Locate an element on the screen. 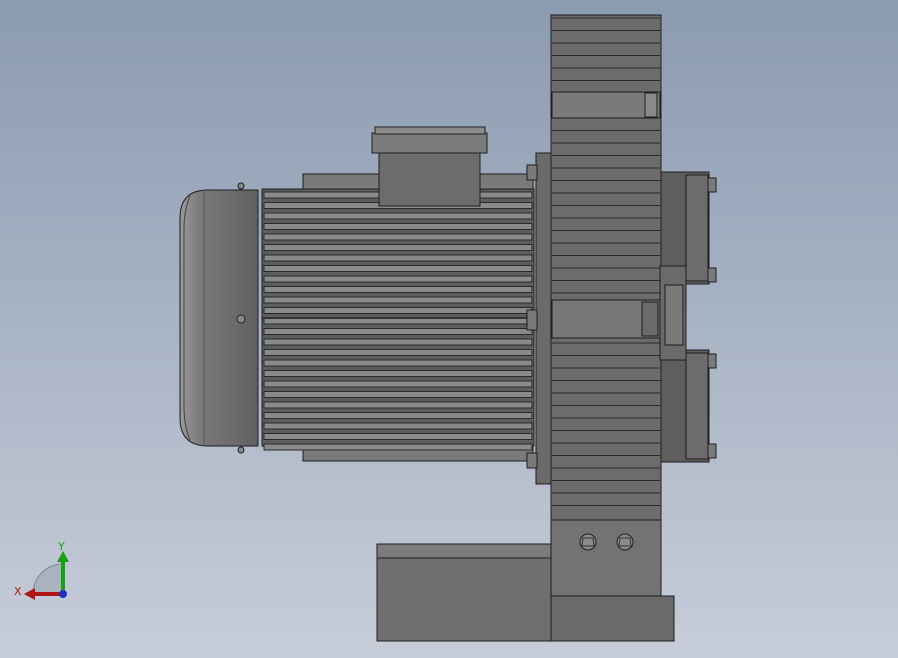  motor-end-cap is located at coordinates (219, 318).